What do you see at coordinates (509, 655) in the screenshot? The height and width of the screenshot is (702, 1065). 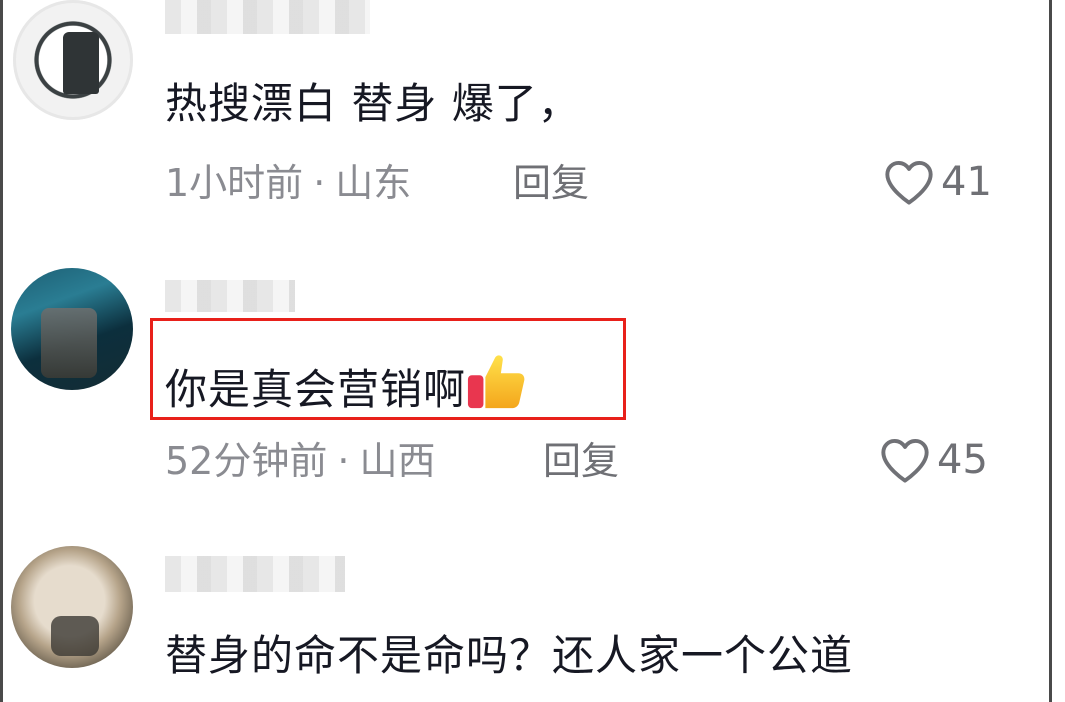 I see `comment-text: 替身的命不是命吗？还人家一个公道` at bounding box center [509, 655].